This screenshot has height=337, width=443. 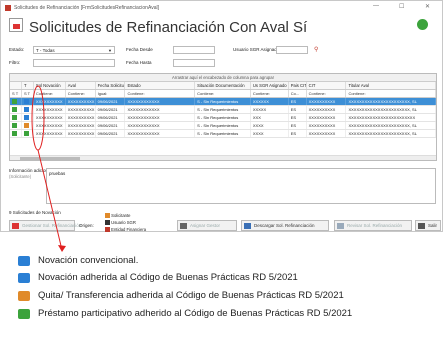 I want to click on annotation-ellipse, so click(x=38, y=118).